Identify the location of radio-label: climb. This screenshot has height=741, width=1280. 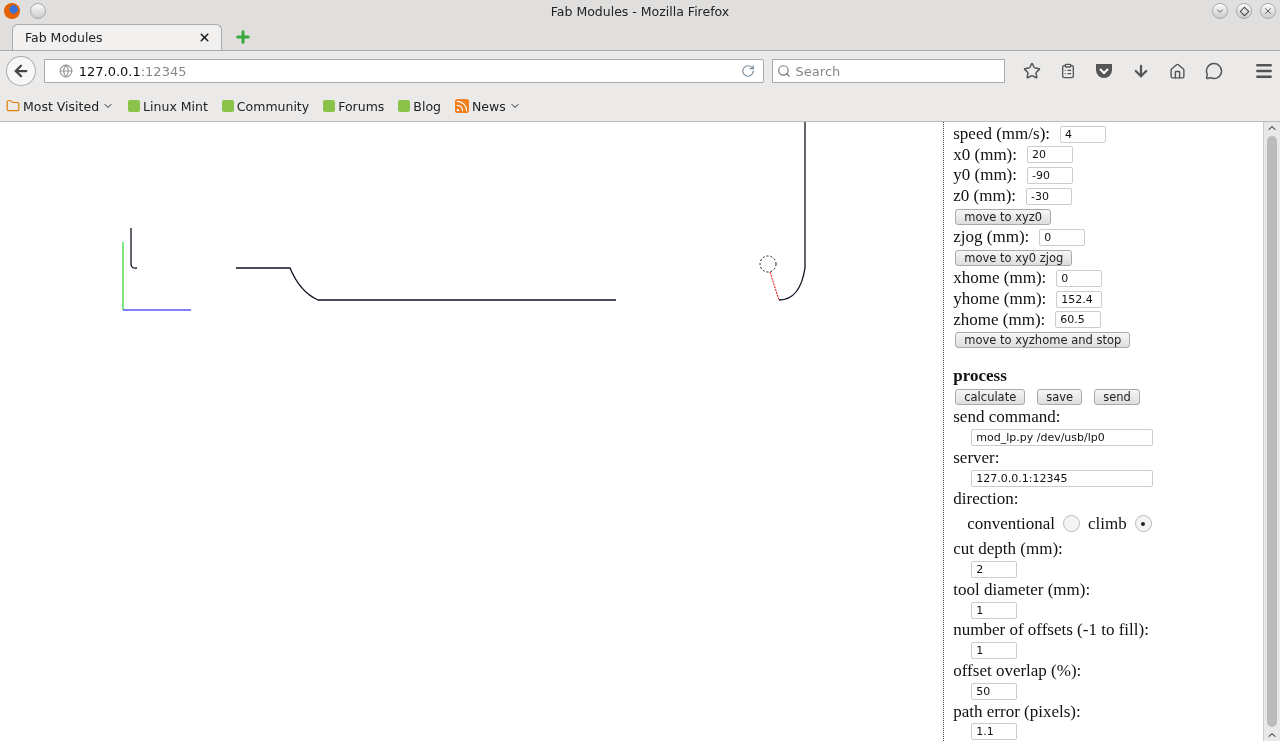
(1107, 523).